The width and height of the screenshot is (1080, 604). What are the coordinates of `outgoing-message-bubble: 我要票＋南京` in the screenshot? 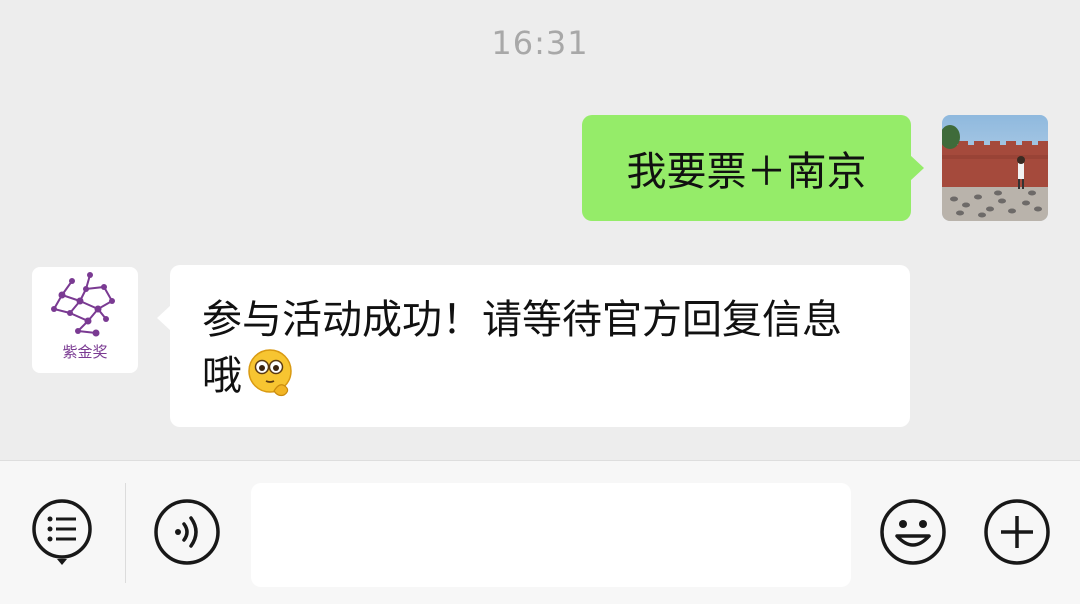 It's located at (753, 168).